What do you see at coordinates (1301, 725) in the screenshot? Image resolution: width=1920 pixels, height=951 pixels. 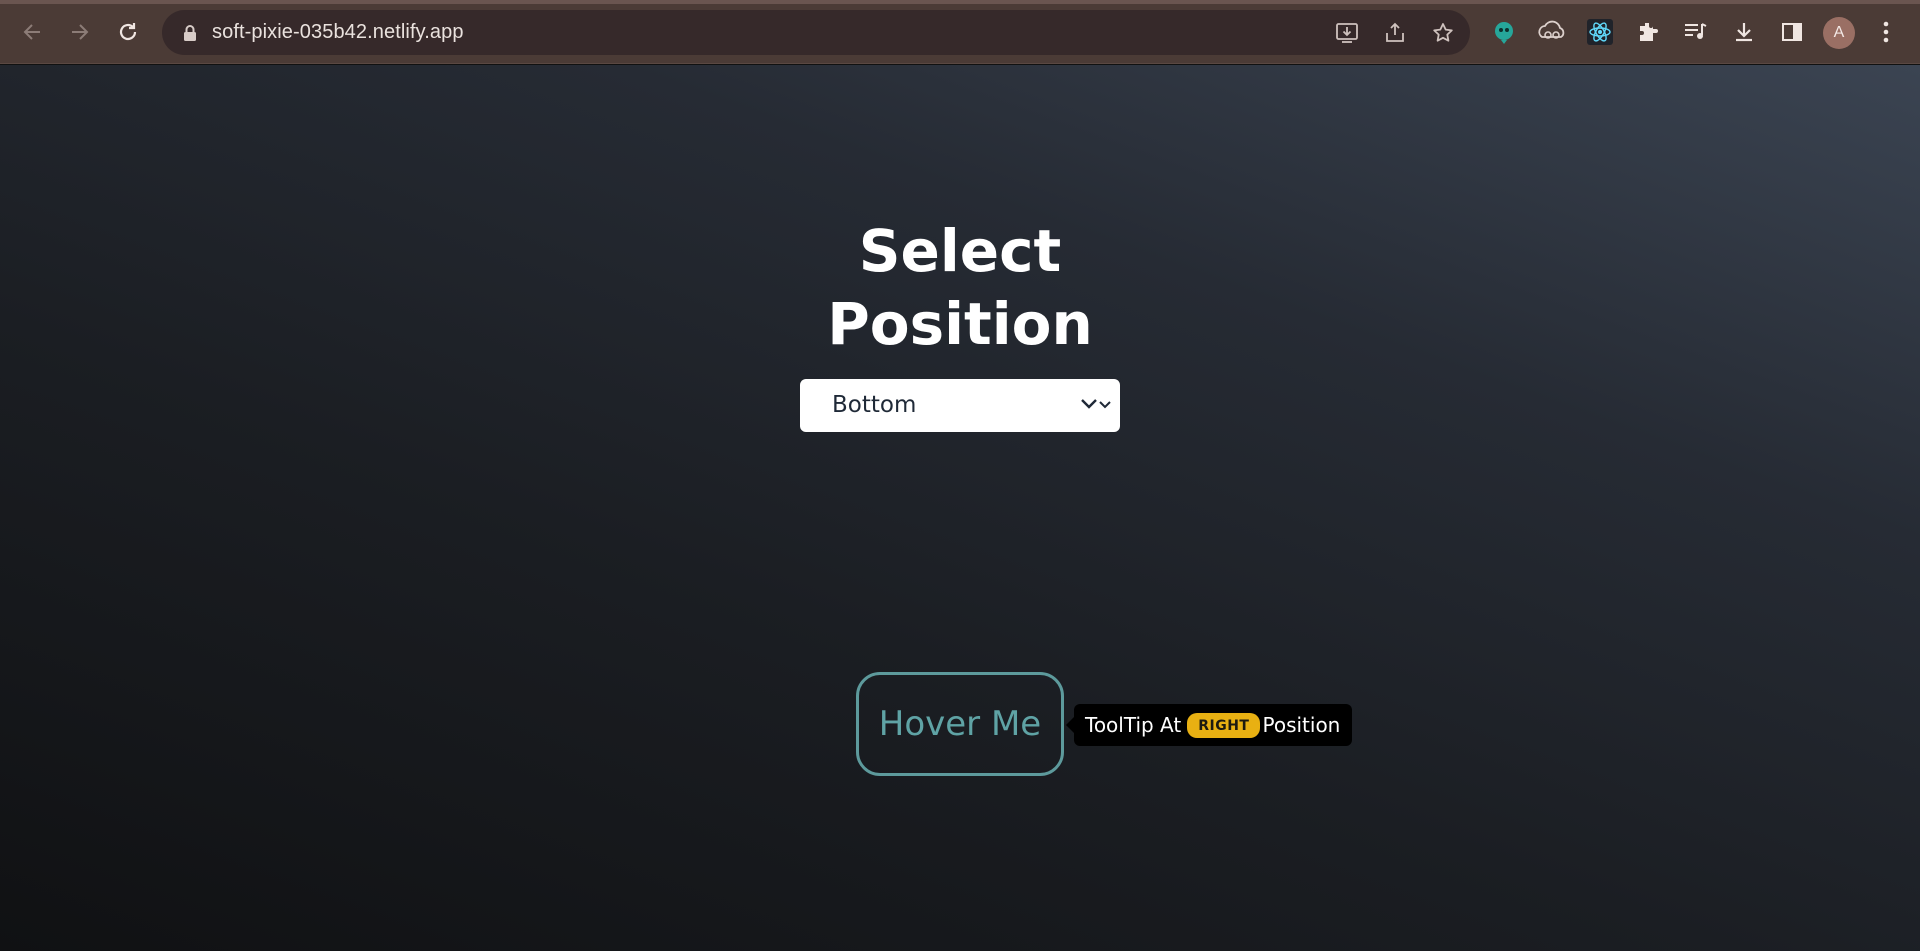 I see `tooltip-suffix: Position` at bounding box center [1301, 725].